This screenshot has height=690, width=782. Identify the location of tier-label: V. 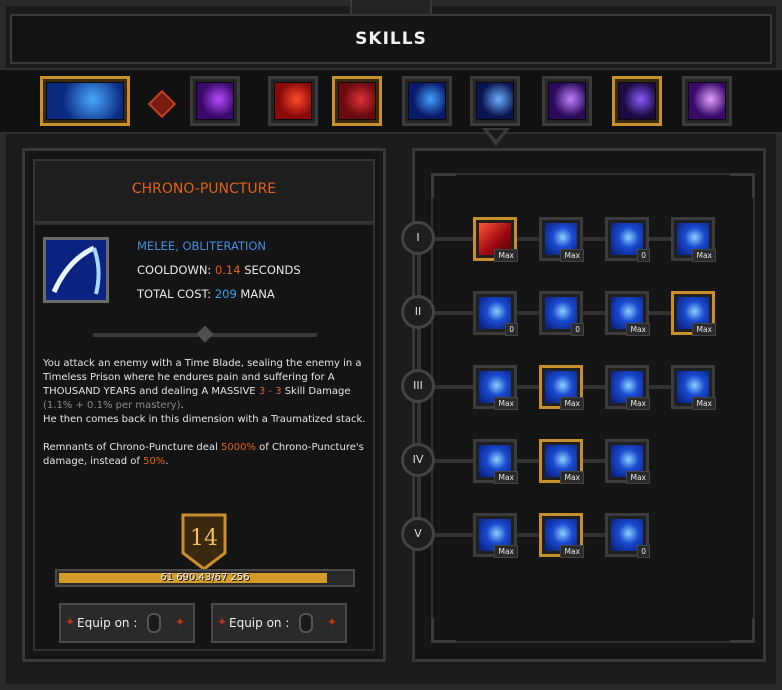
(418, 534).